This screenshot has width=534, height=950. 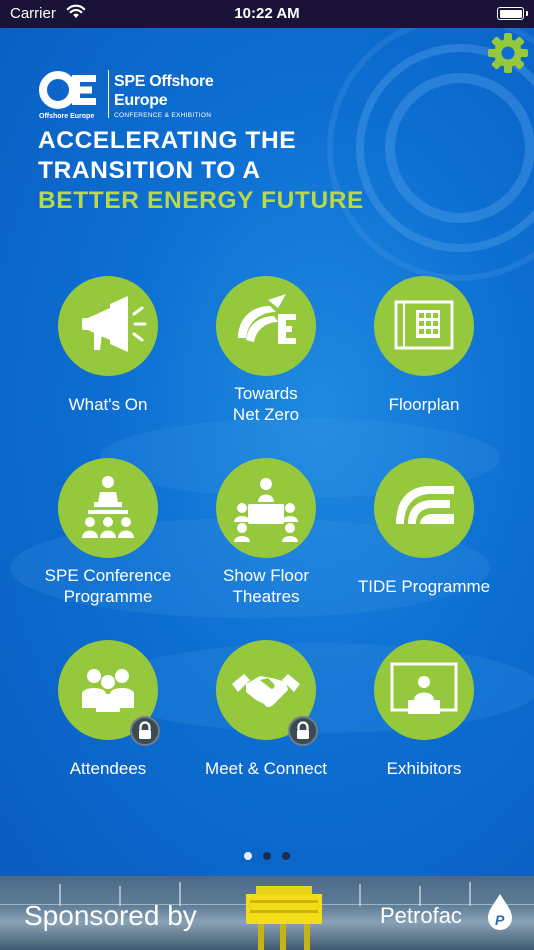 I want to click on gear-icon, so click(x=508, y=53).